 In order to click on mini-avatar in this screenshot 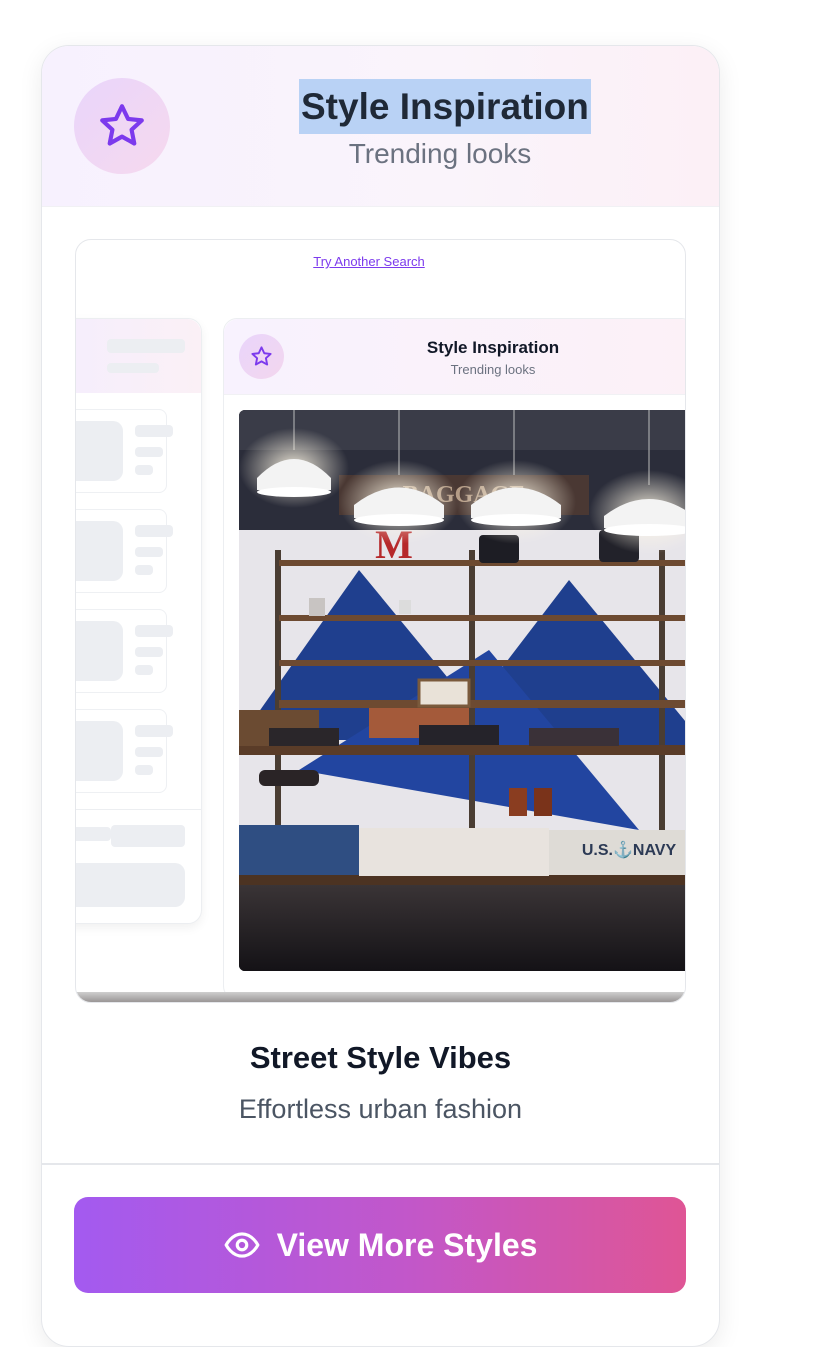, I will do `click(261, 356)`.